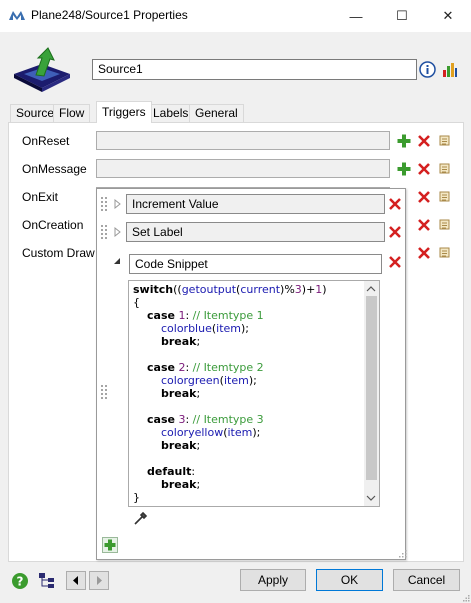 The height and width of the screenshot is (603, 471). I want to click on trigger-label-onexit: OnExit, so click(40, 197).